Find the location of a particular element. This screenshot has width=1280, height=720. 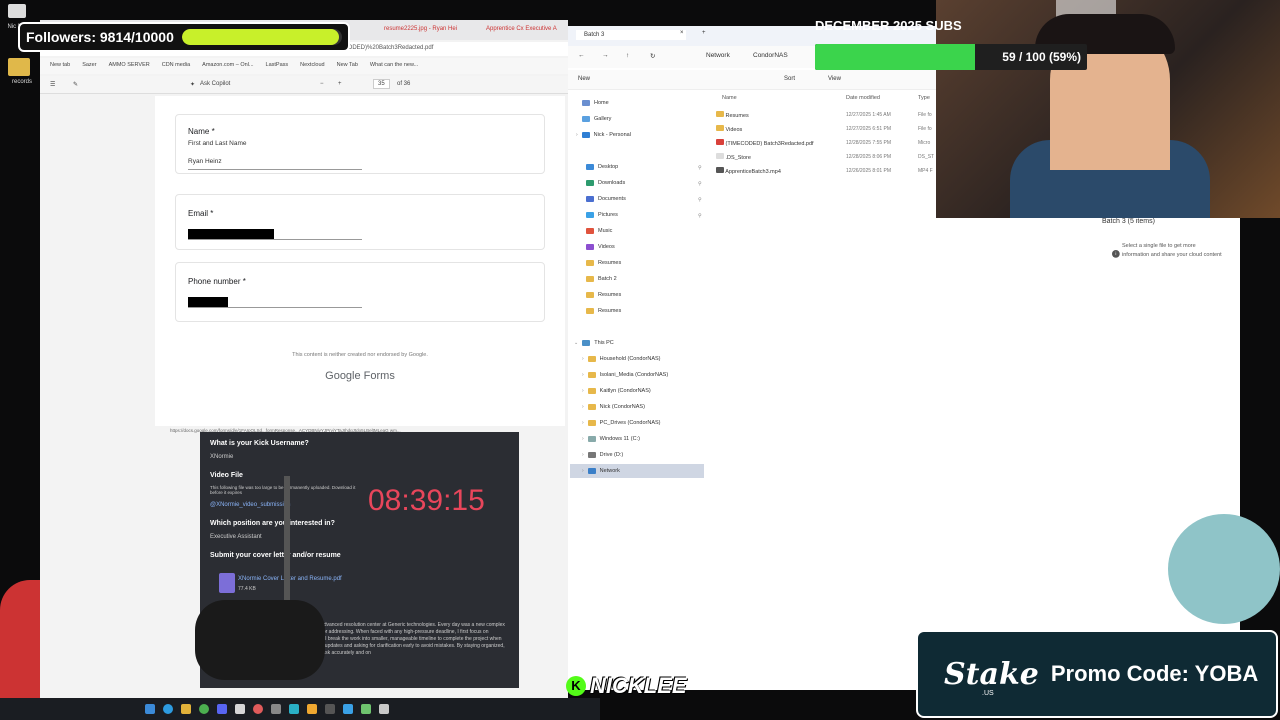

kick-username-question: What is your Kick Username? is located at coordinates (259, 443).